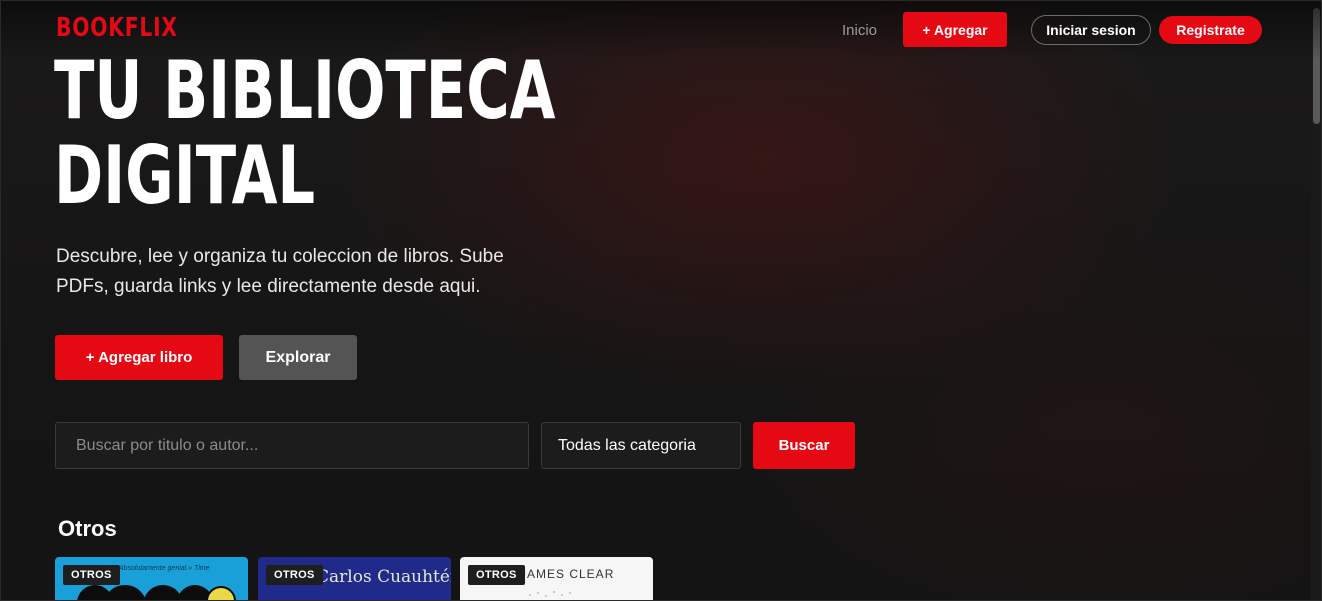 The width and height of the screenshot is (1322, 601). I want to click on book-card: OTROS Carlos Cuauhtémoc Sánchez, so click(354, 579).